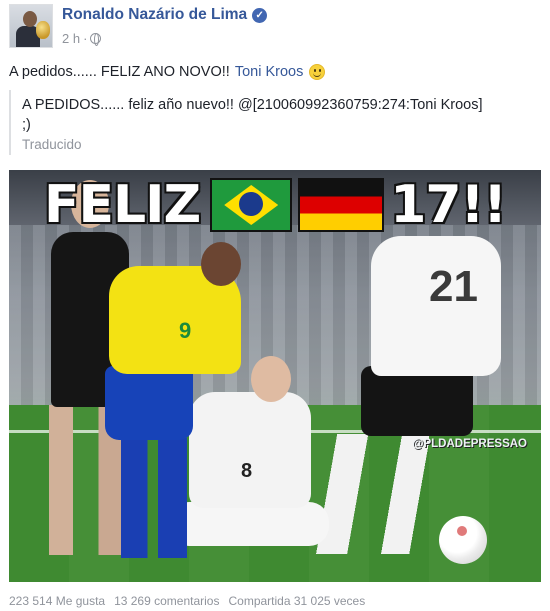  What do you see at coordinates (71, 38) in the screenshot?
I see `post-timestamp: 2 h` at bounding box center [71, 38].